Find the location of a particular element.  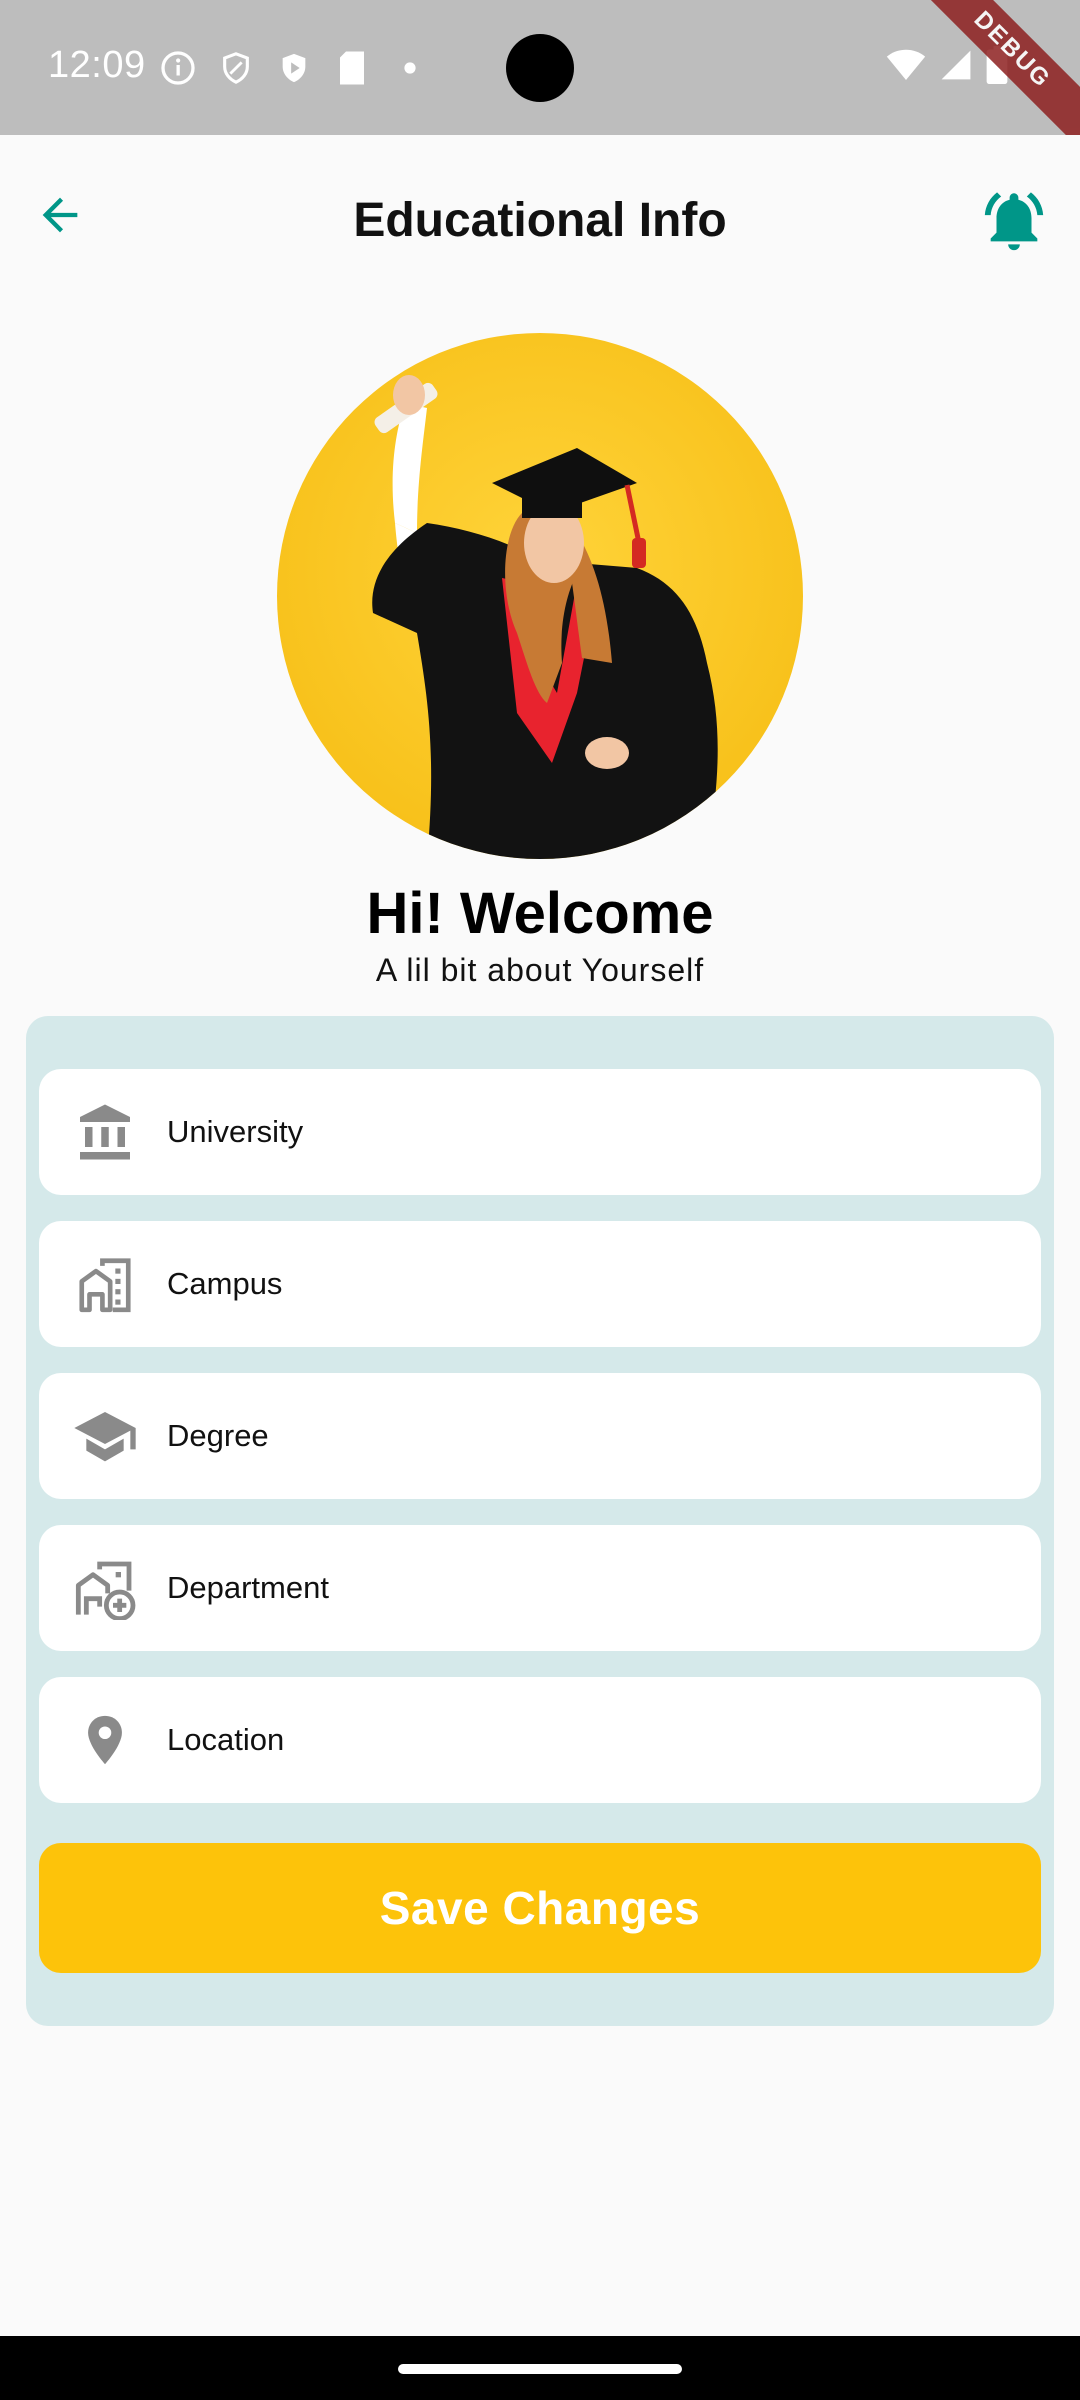

profile-avatar is located at coordinates (540, 596).